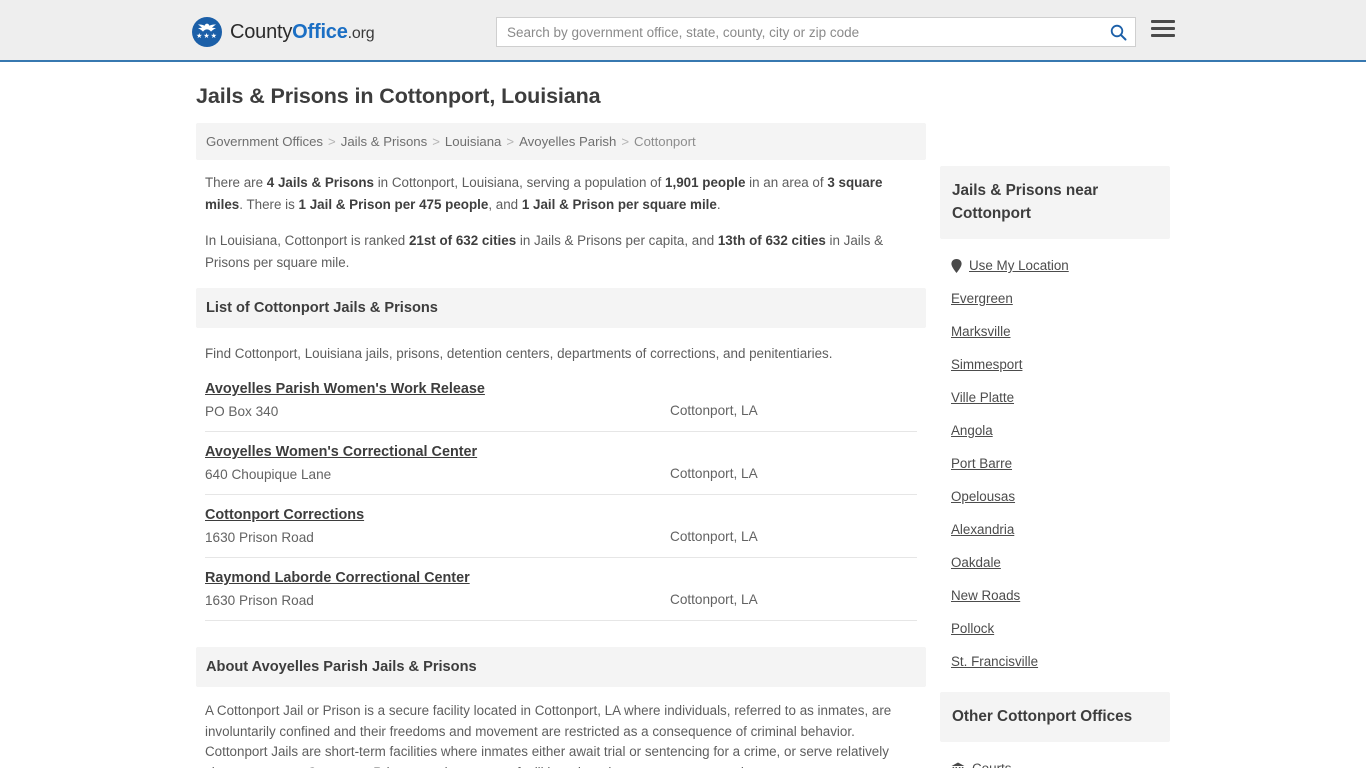 The height and width of the screenshot is (768, 1366). Describe the element at coordinates (1055, 717) in the screenshot. I see `sidebar-heading-other-offices: Other Cottonport Offices` at that location.